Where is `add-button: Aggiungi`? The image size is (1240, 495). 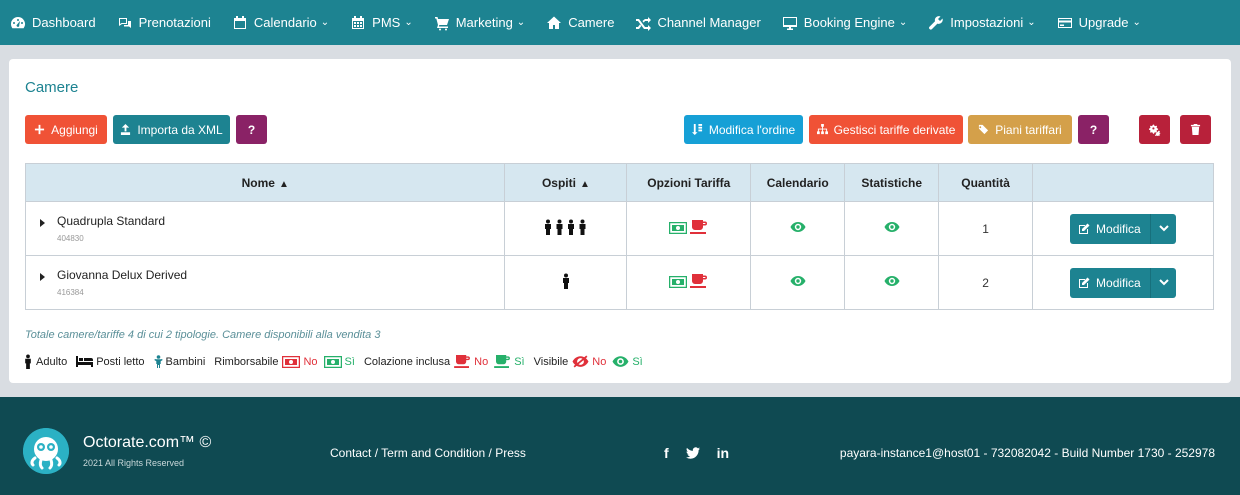
add-button: Aggiungi is located at coordinates (66, 129).